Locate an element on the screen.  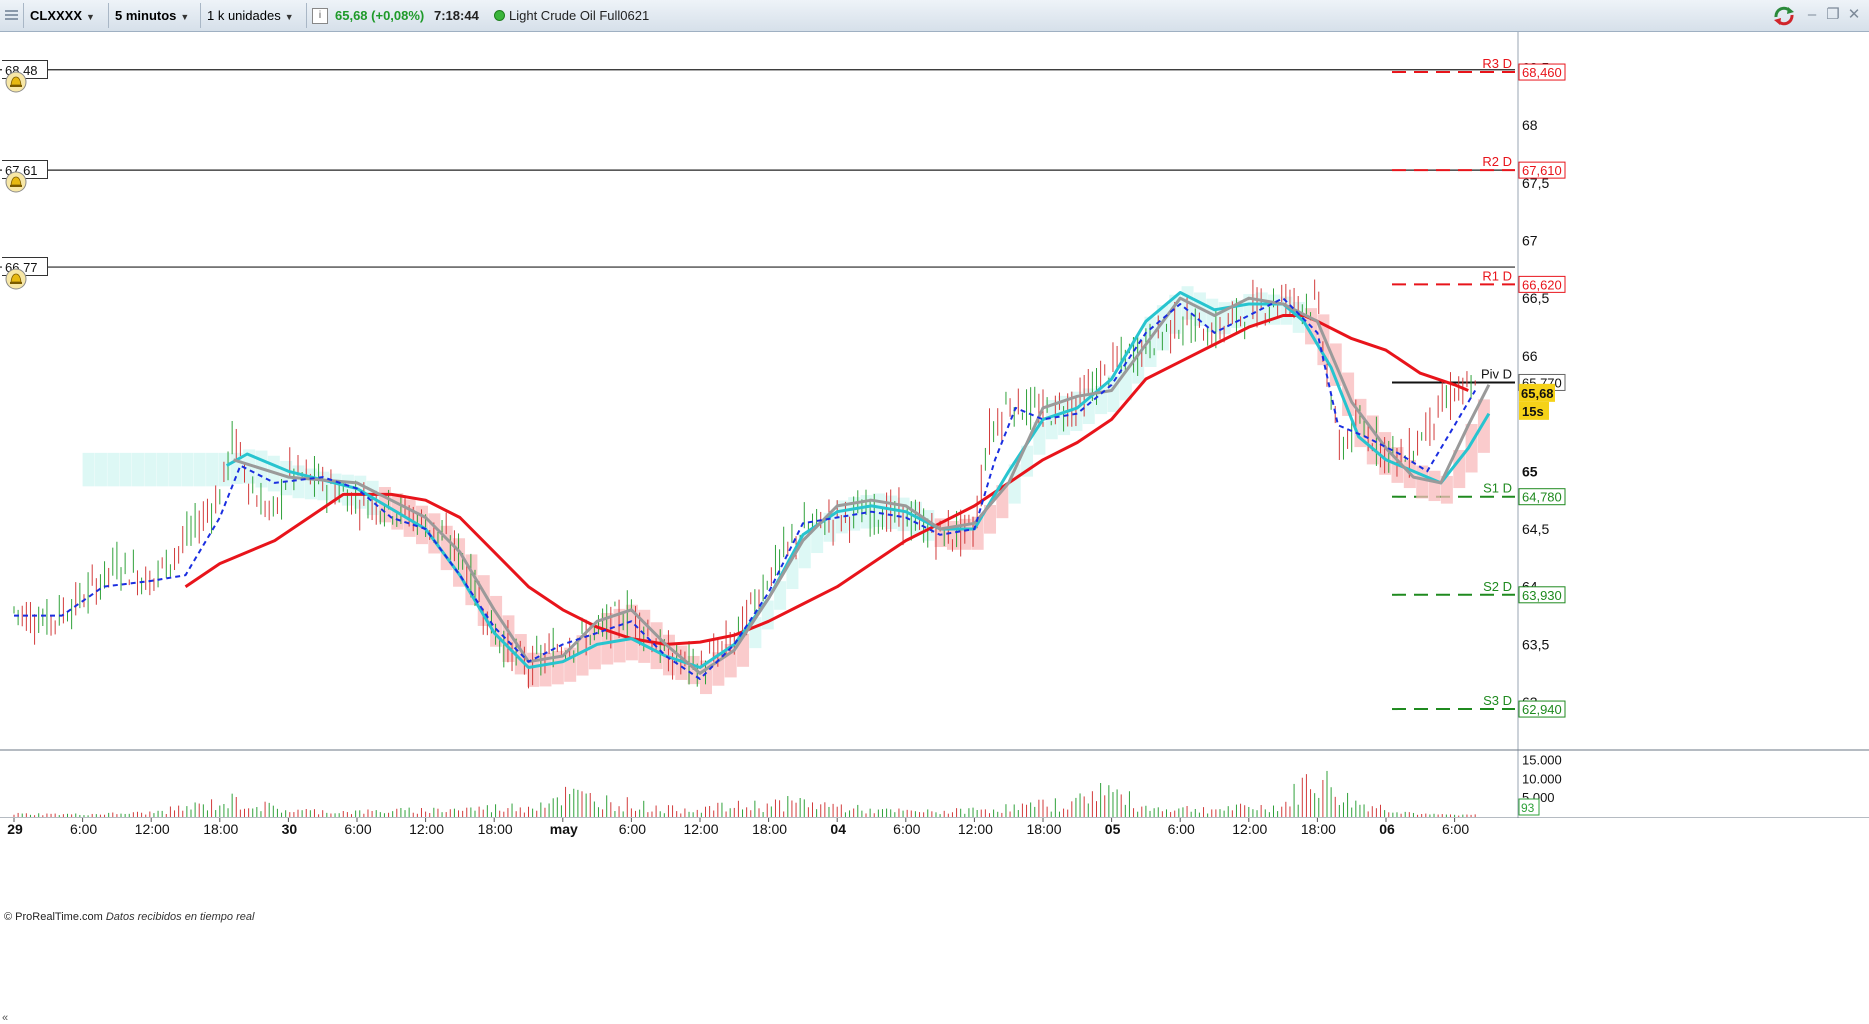
pivot-value-text: 62,940 is located at coordinates (1542, 709).